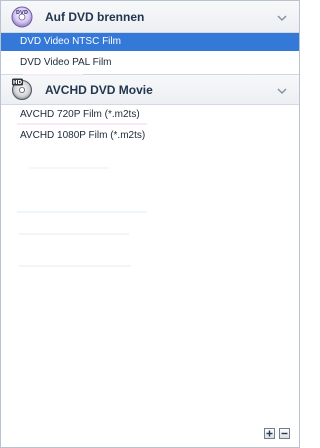 The image size is (320, 448). What do you see at coordinates (66, 62) in the screenshot?
I see `list-item-label: DVD Video PAL Film` at bounding box center [66, 62].